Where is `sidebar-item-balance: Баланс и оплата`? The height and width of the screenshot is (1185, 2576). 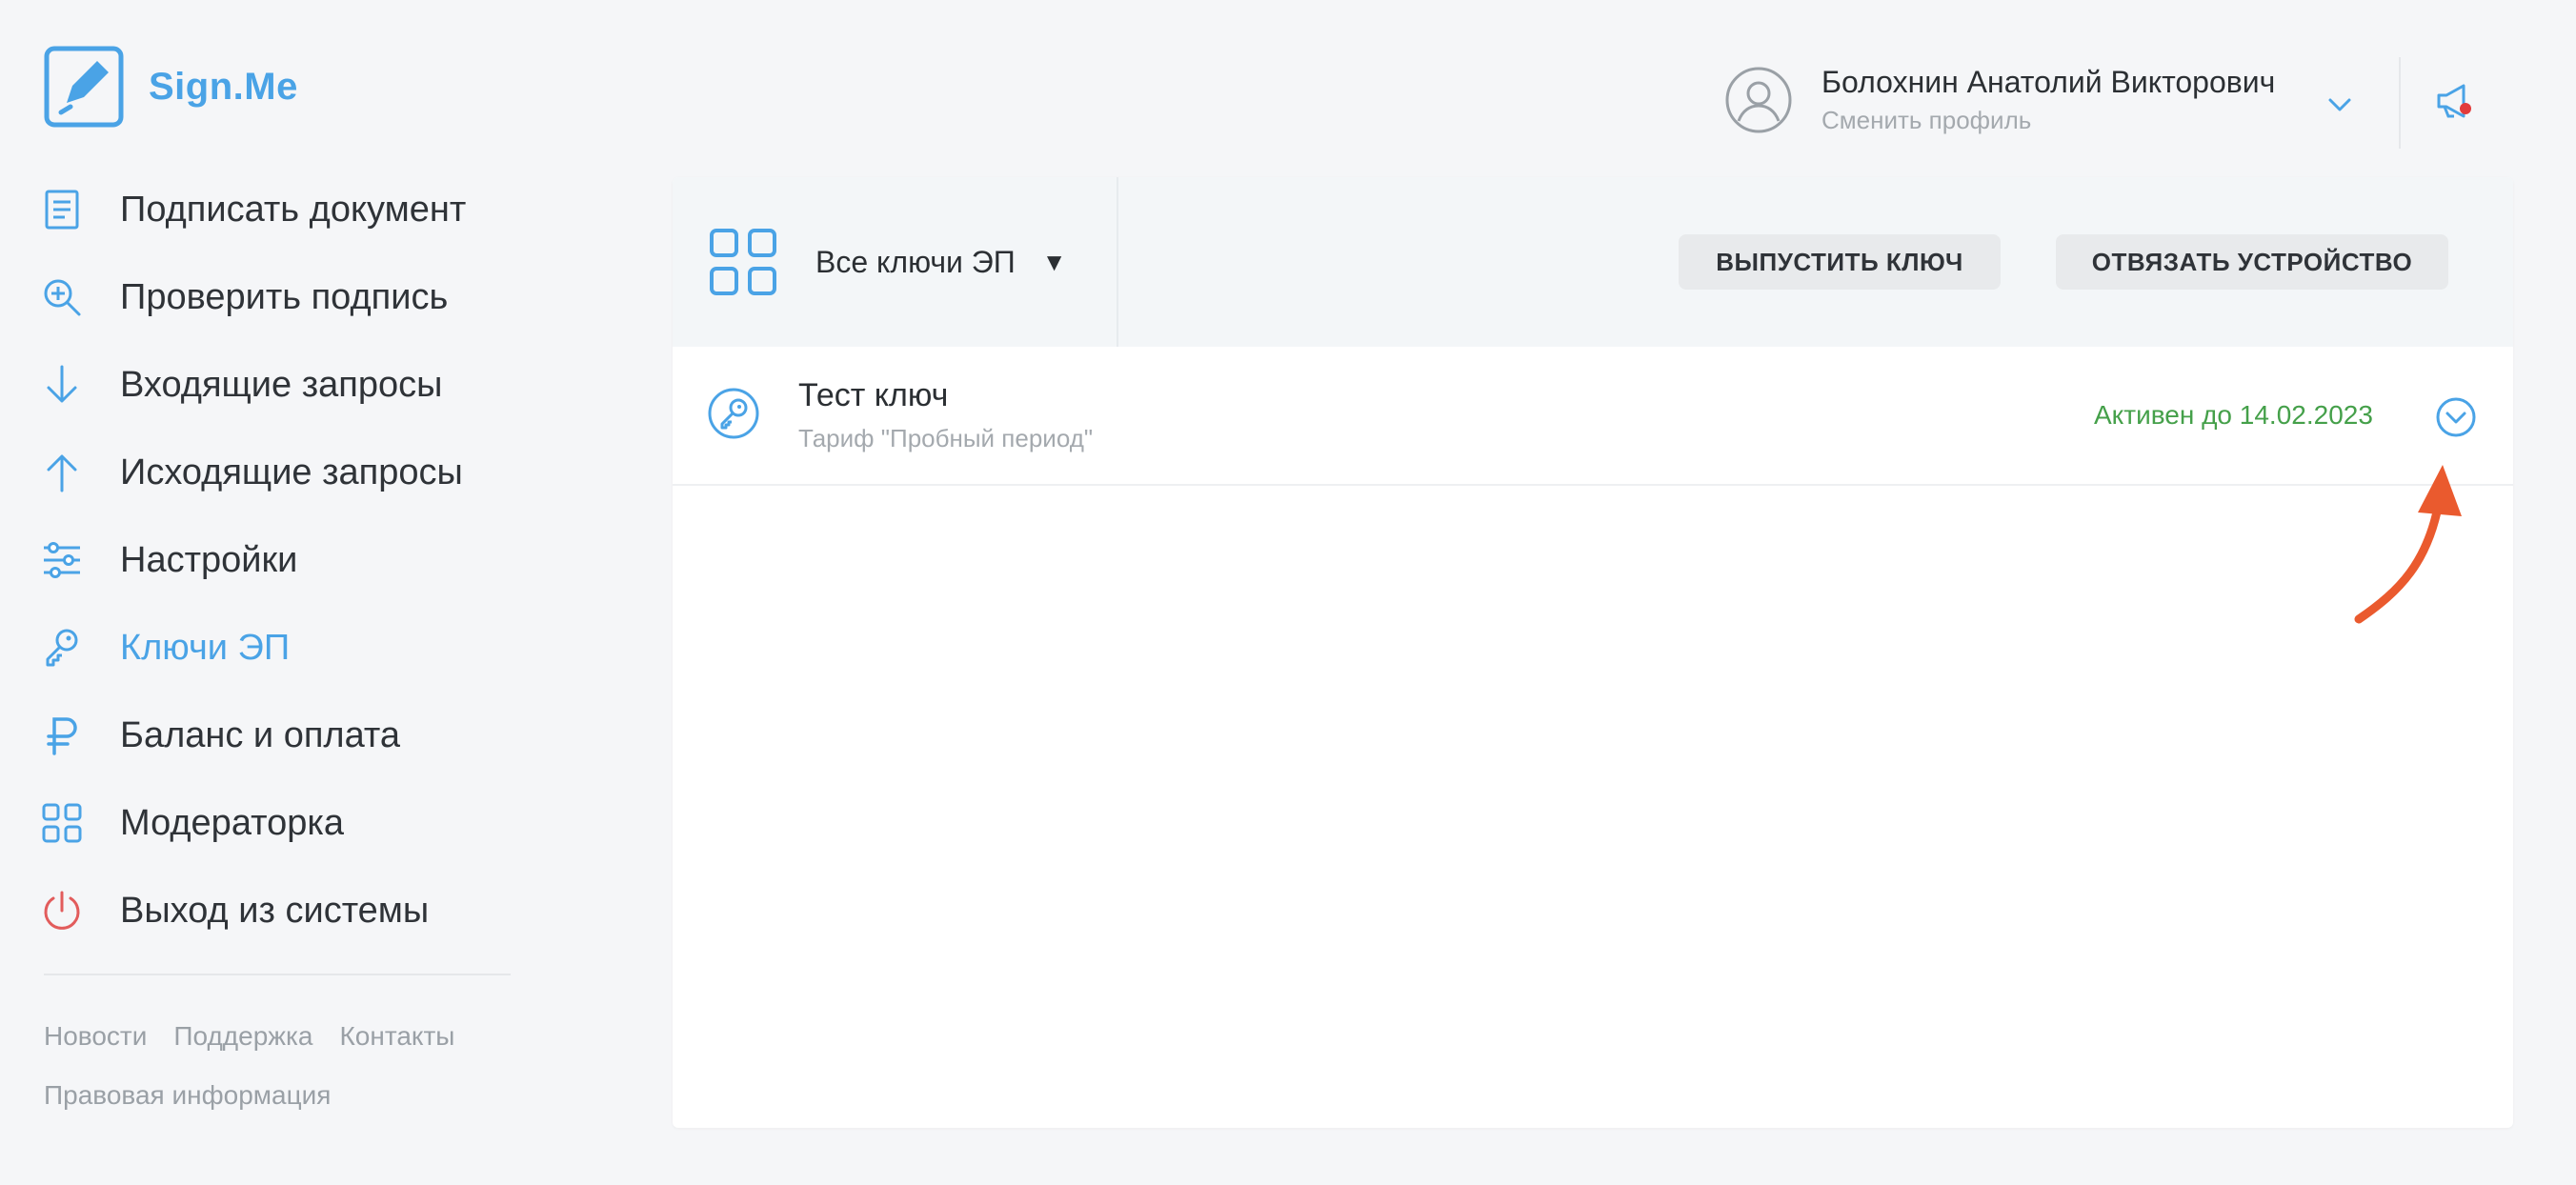 sidebar-item-balance: Баланс и оплата is located at coordinates (276, 735).